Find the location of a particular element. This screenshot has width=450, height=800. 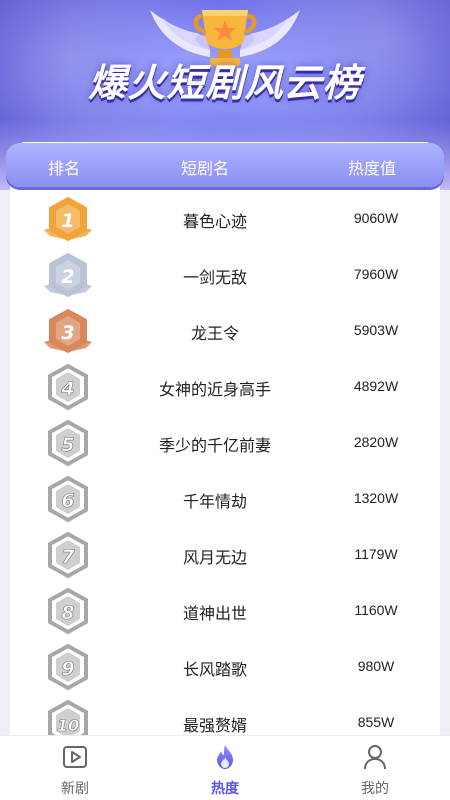

drama-title: 长风踏歌 is located at coordinates (214, 669).